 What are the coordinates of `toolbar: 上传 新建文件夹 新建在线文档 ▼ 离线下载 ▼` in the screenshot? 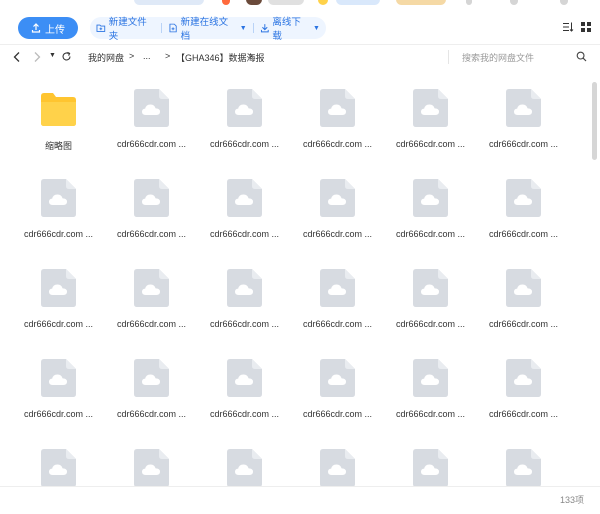 It's located at (300, 29).